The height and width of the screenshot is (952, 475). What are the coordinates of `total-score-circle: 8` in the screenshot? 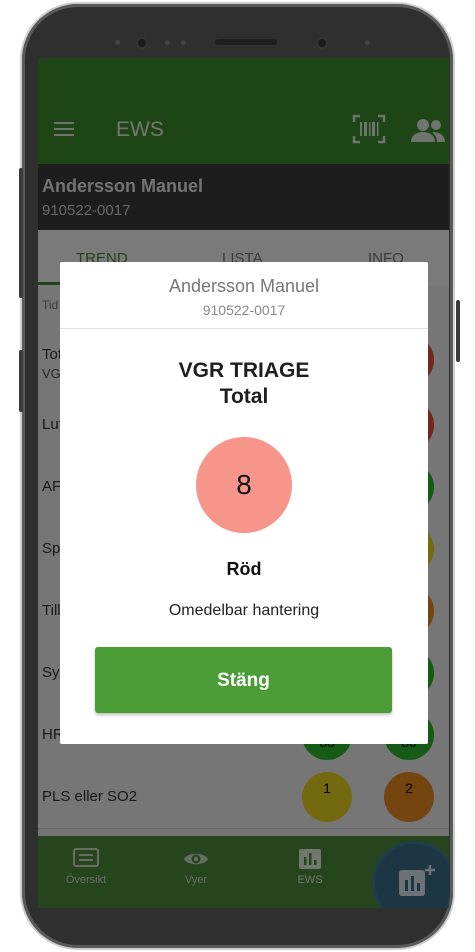 It's located at (244, 485).